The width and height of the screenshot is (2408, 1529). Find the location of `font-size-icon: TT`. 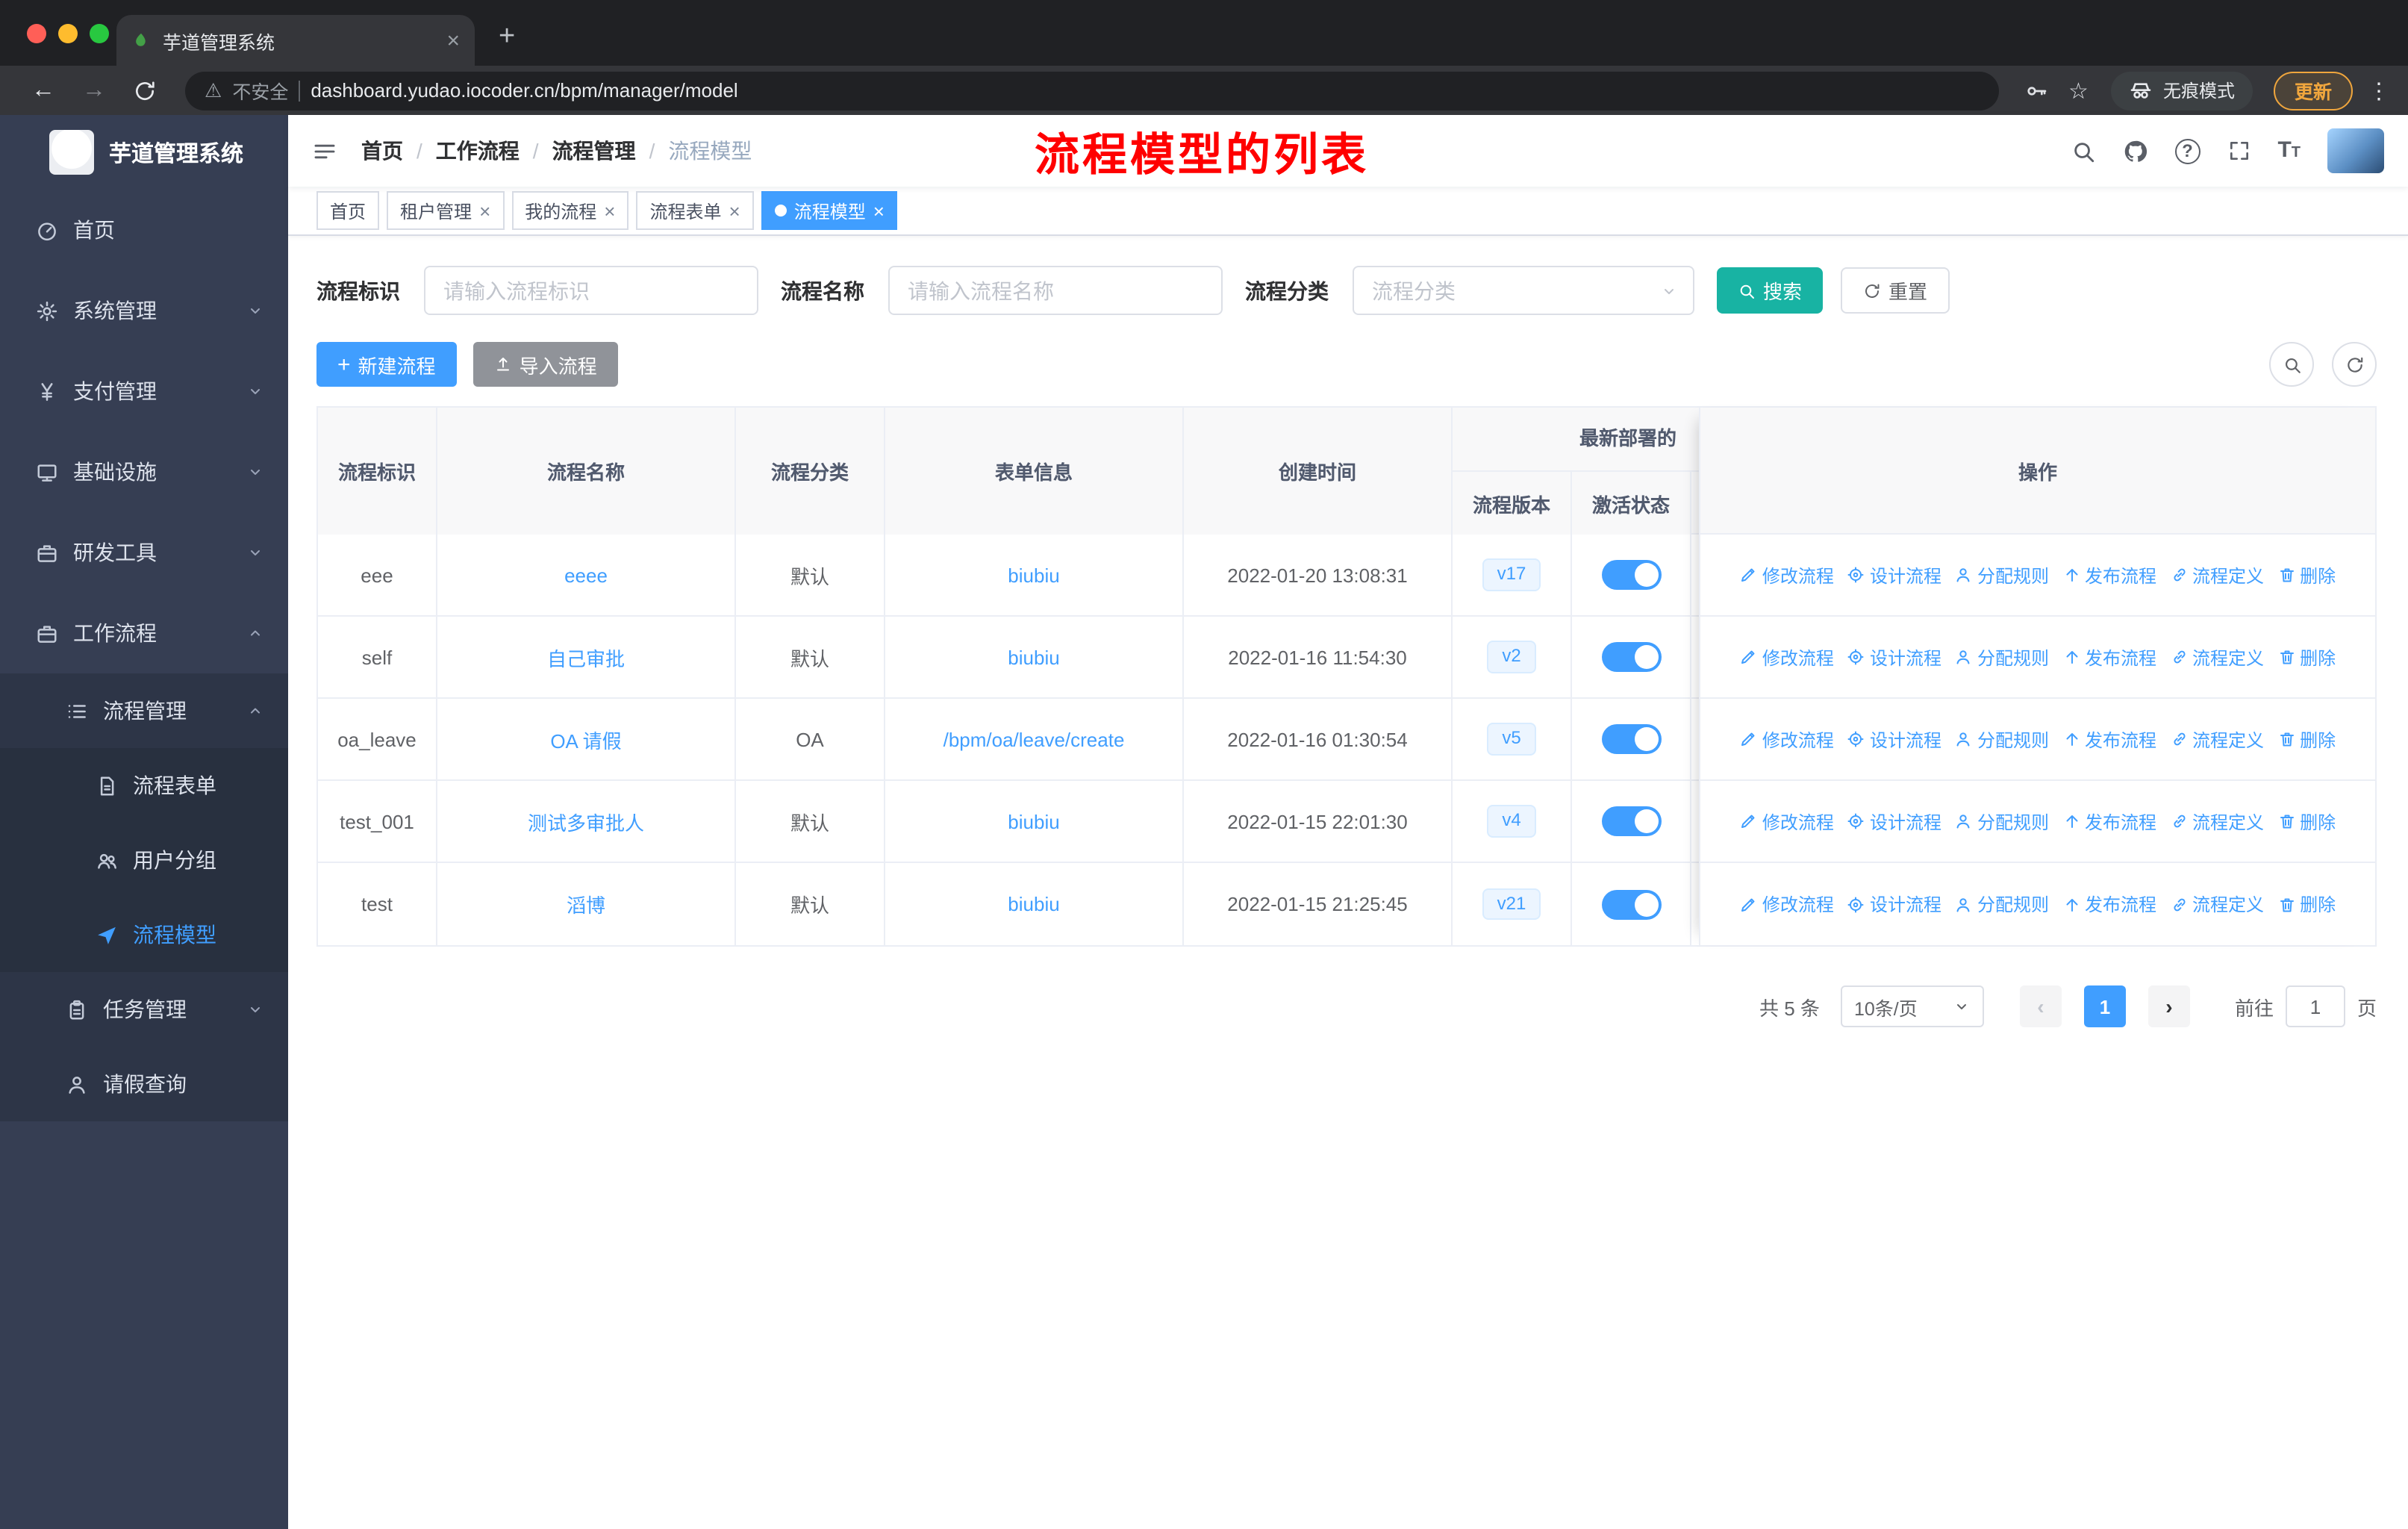

font-size-icon: TT is located at coordinates (2289, 150).